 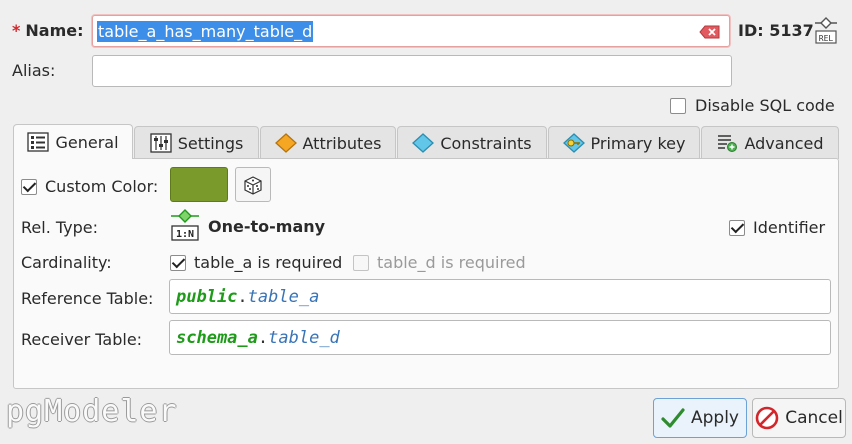 I want to click on alias-label: Alias:, so click(x=34, y=70).